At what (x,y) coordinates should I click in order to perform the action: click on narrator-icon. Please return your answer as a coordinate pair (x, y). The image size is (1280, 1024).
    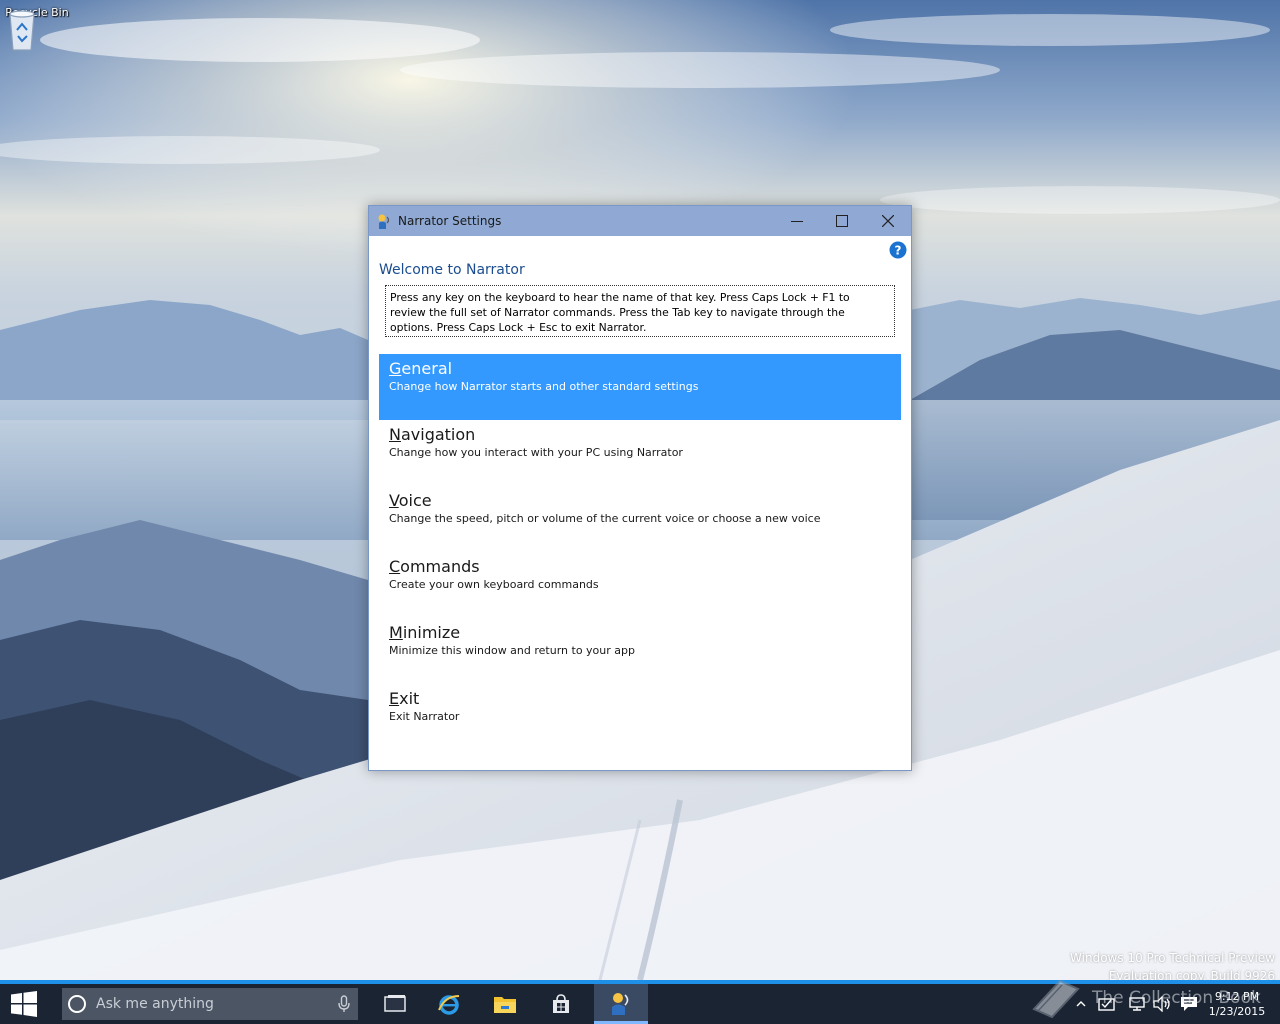
    Looking at the image, I should click on (620, 1003).